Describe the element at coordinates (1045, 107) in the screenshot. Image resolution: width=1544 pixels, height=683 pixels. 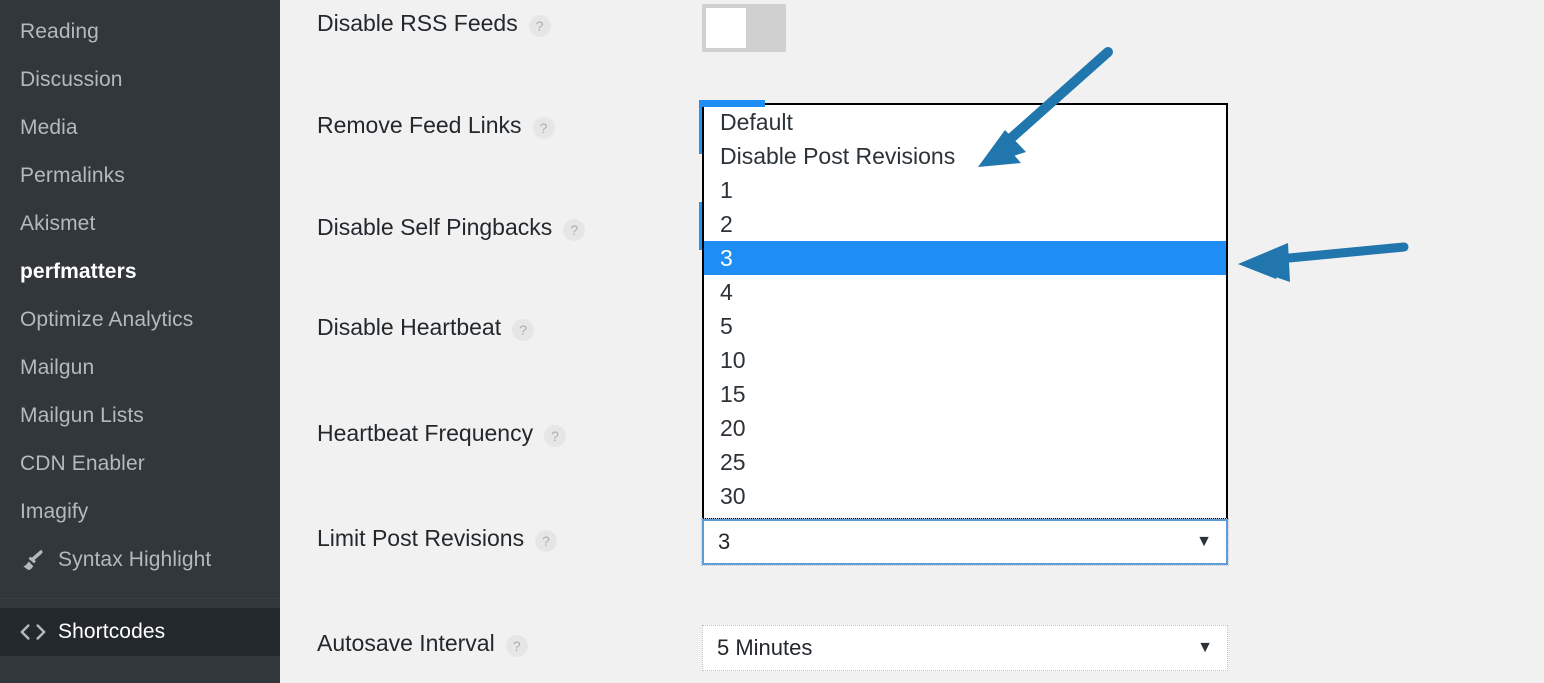
I see `arrow-to-disable-post-revisions` at that location.